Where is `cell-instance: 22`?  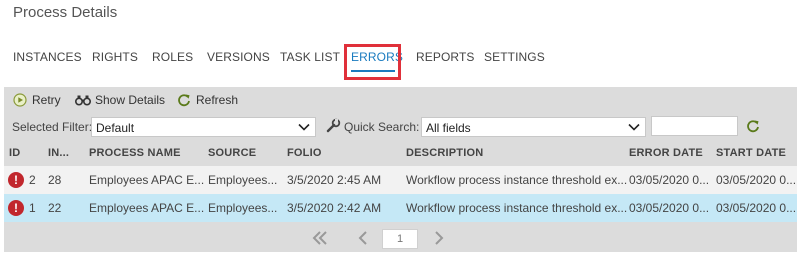 cell-instance: 22 is located at coordinates (55, 208).